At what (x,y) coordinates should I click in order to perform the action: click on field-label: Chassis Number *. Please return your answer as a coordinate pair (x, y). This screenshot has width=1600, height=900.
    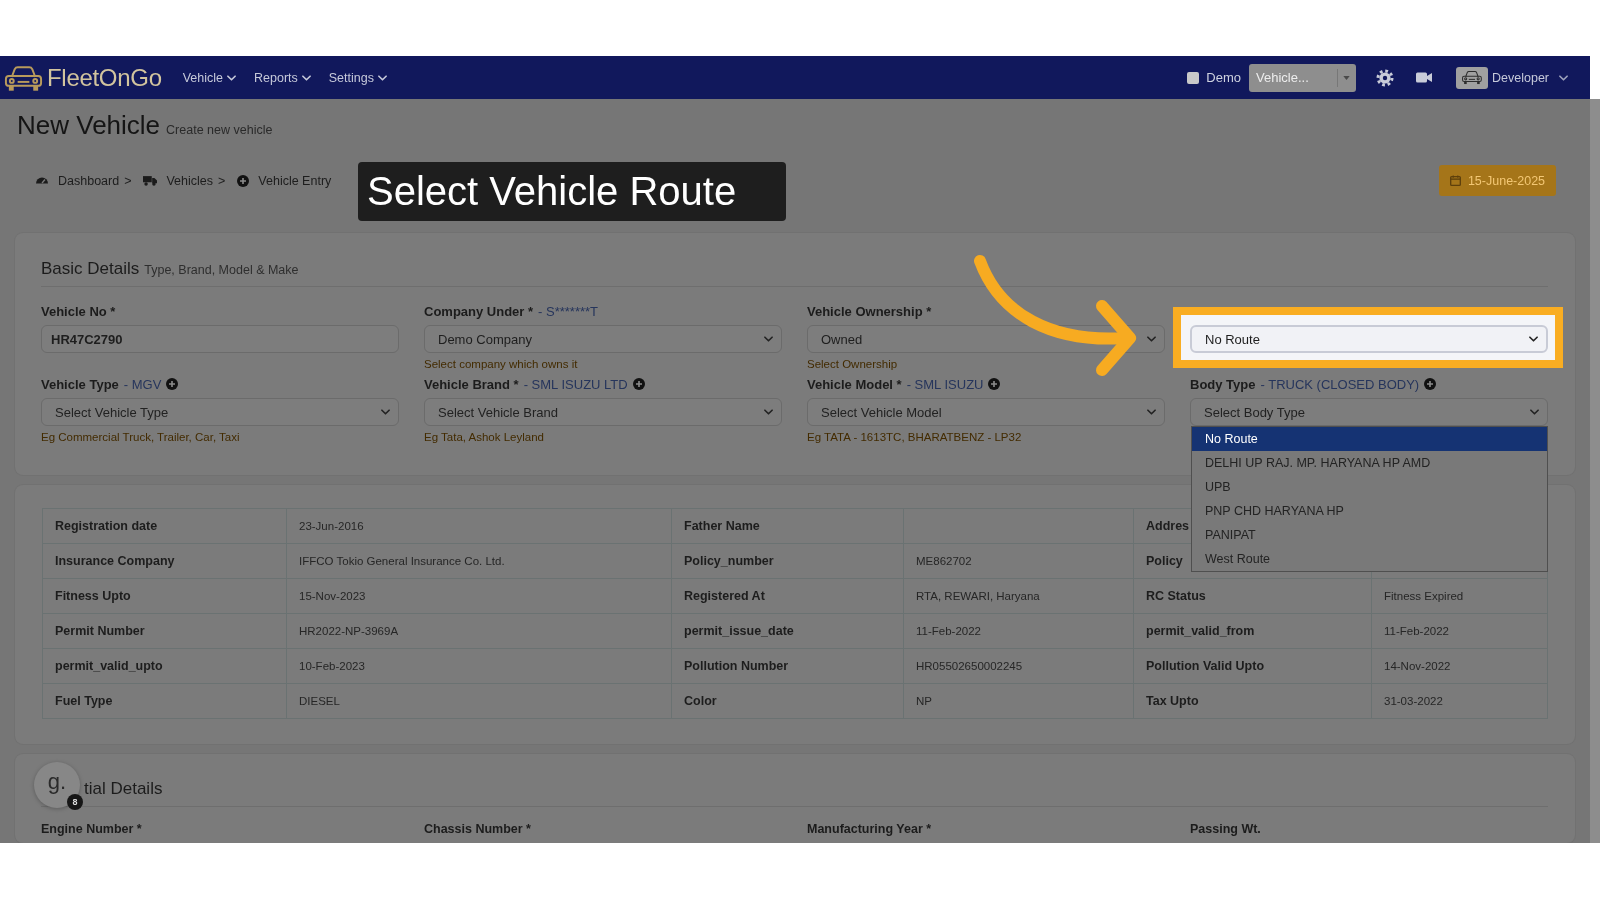
    Looking at the image, I should click on (478, 829).